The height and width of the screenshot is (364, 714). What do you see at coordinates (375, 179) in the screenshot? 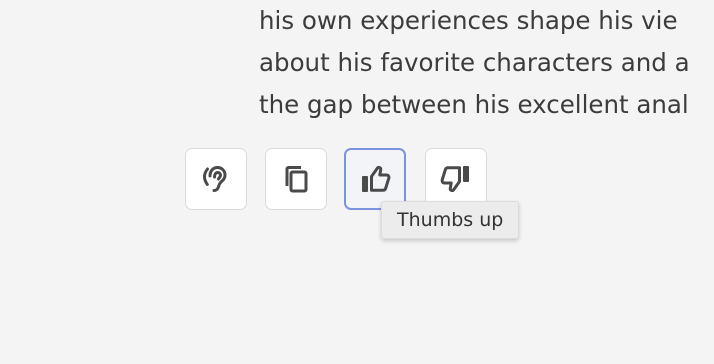
I see `thumbs-up-icon` at bounding box center [375, 179].